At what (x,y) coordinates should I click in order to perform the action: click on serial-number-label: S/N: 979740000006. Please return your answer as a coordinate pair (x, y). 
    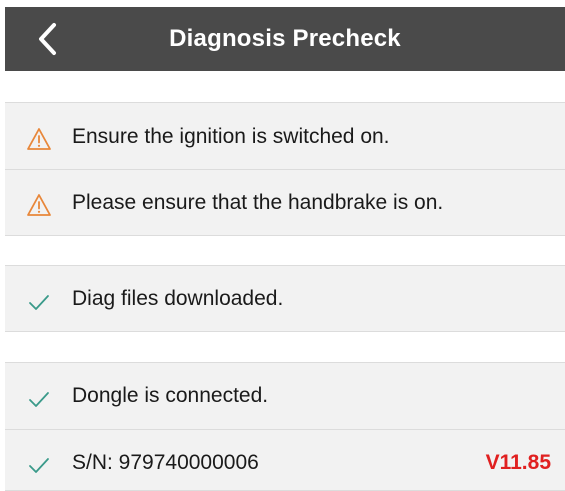
    Looking at the image, I should click on (165, 462).